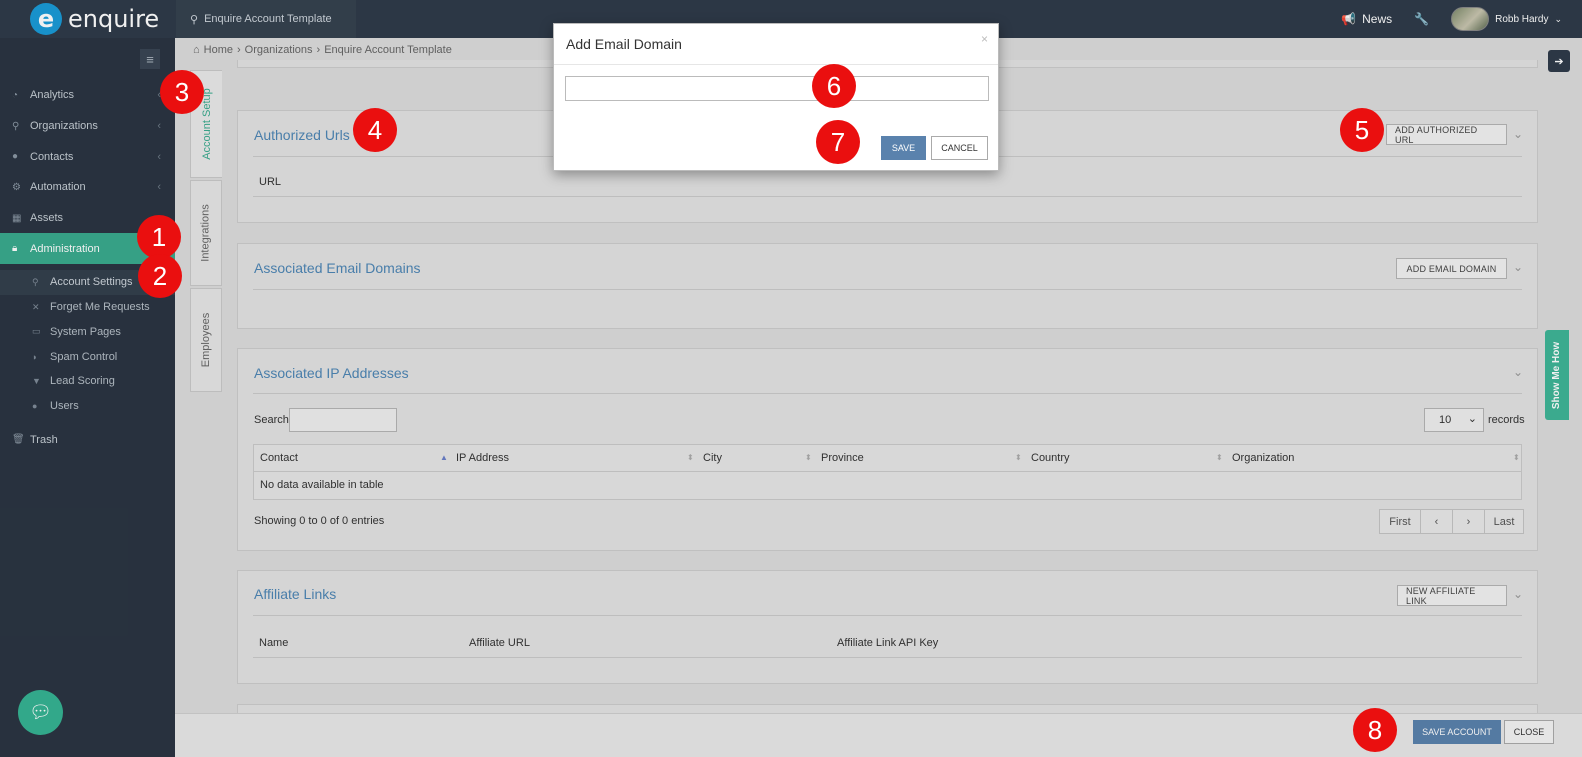 This screenshot has width=1582, height=757. I want to click on panel-title: Associated Email Domains, so click(337, 268).